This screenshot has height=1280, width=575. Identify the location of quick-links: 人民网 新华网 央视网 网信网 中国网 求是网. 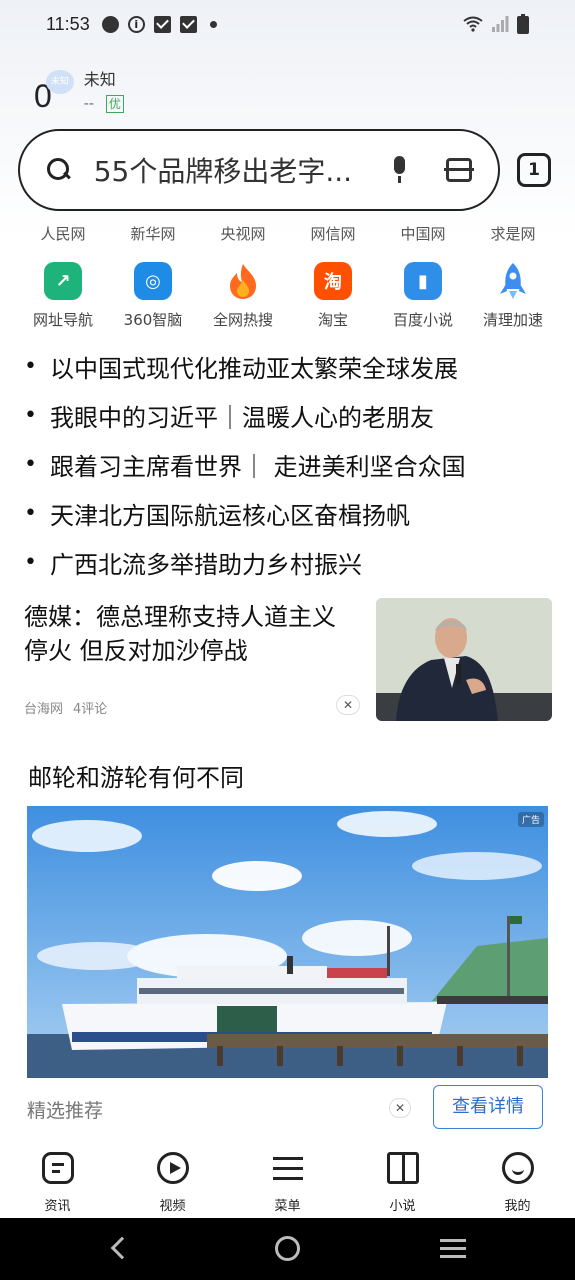
(288, 233).